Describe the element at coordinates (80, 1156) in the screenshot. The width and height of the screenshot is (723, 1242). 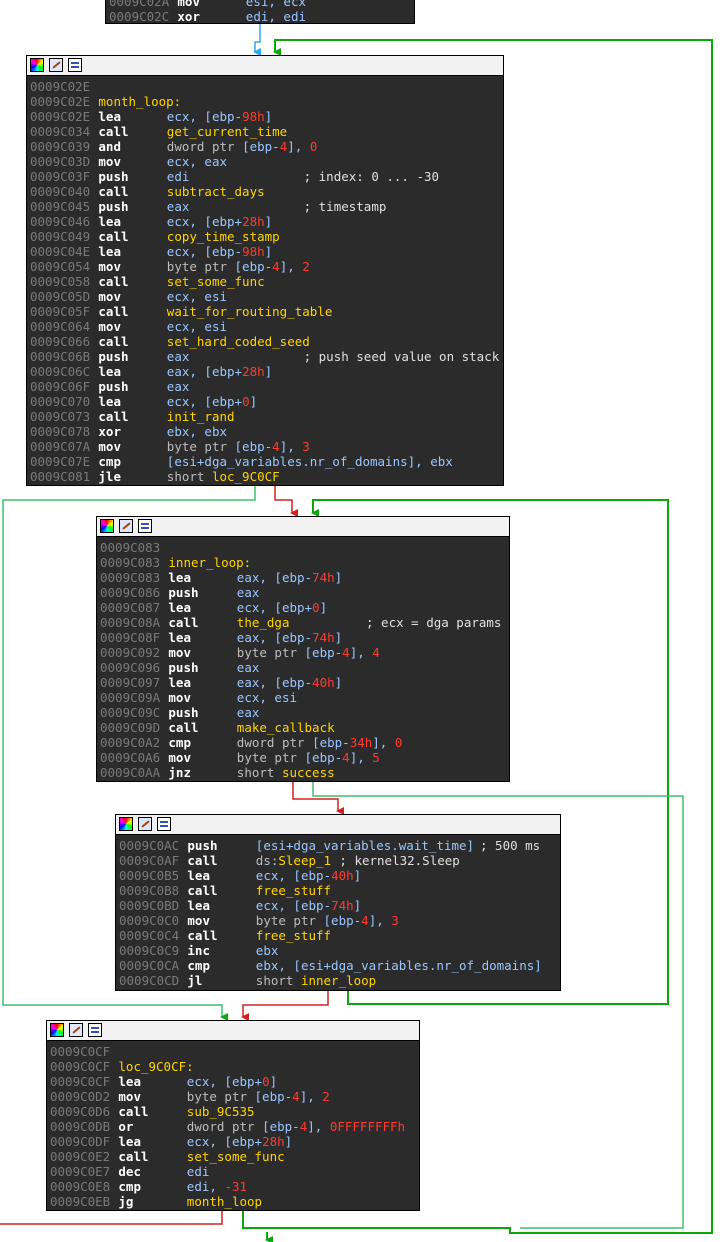
I see `address: 0009C0E2` at that location.